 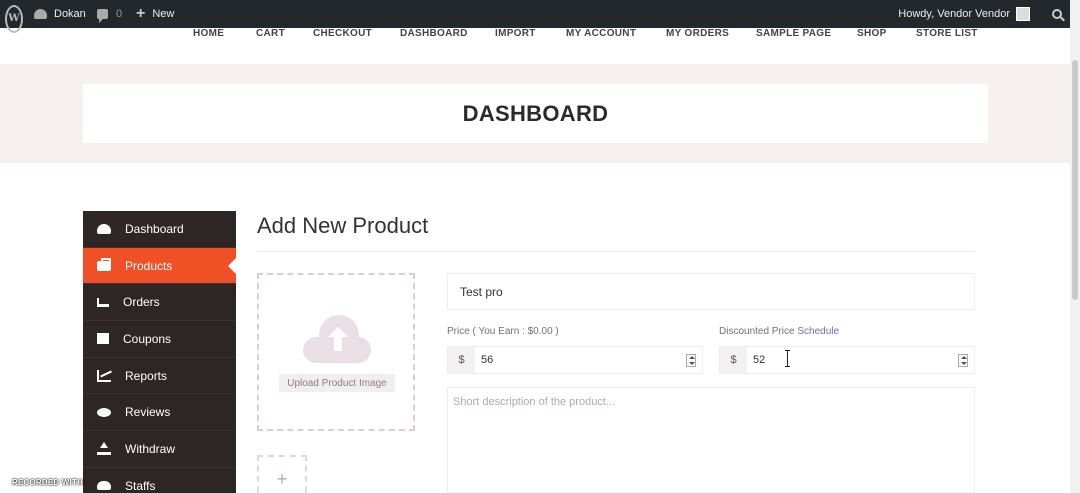 I want to click on new-label: New, so click(x=163, y=14).